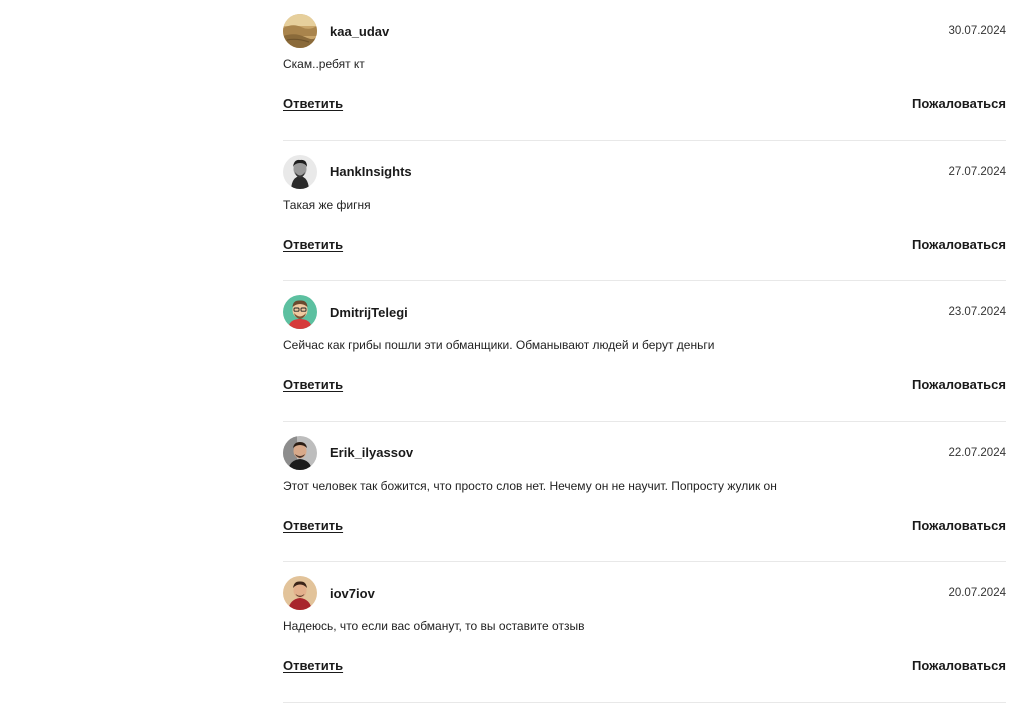 The width and height of the screenshot is (1024, 703). What do you see at coordinates (359, 31) in the screenshot?
I see `comment-username: kaa_udav` at bounding box center [359, 31].